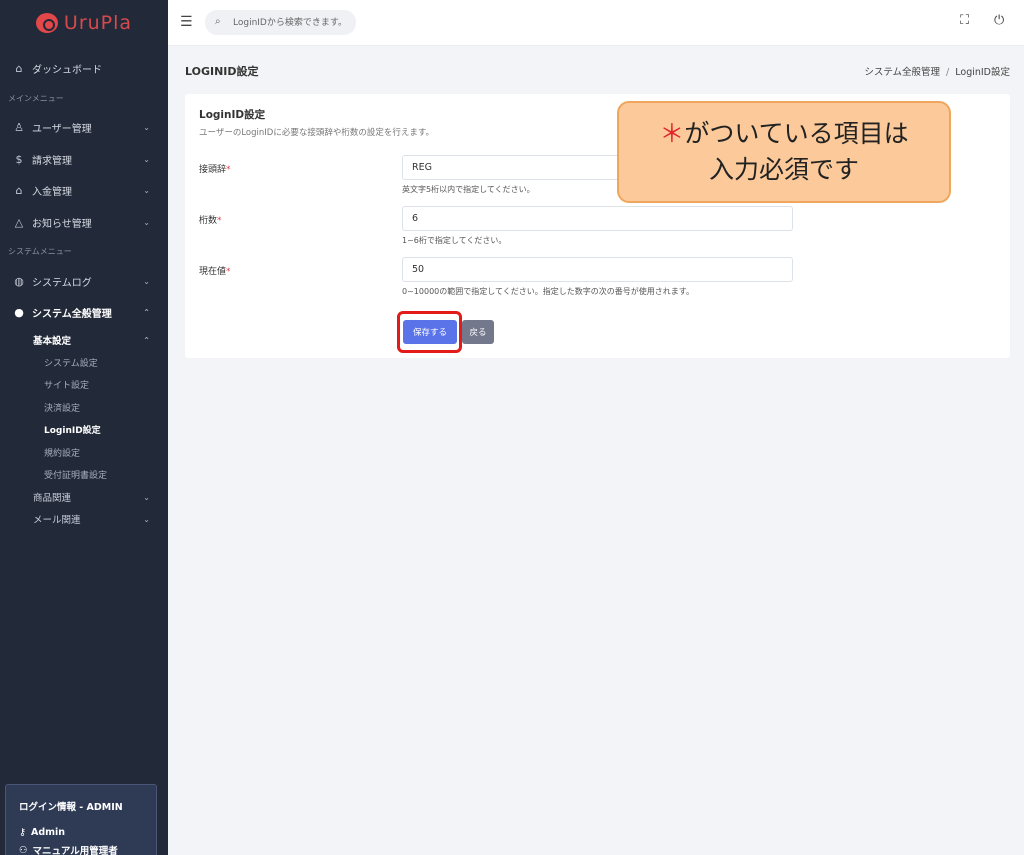 The height and width of the screenshot is (855, 1024). Describe the element at coordinates (222, 71) in the screenshot. I see `page-title: LOGINID設定` at that location.